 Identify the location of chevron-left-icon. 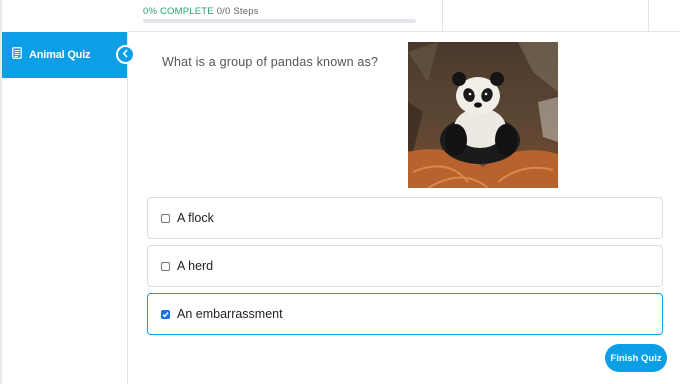
(125, 54).